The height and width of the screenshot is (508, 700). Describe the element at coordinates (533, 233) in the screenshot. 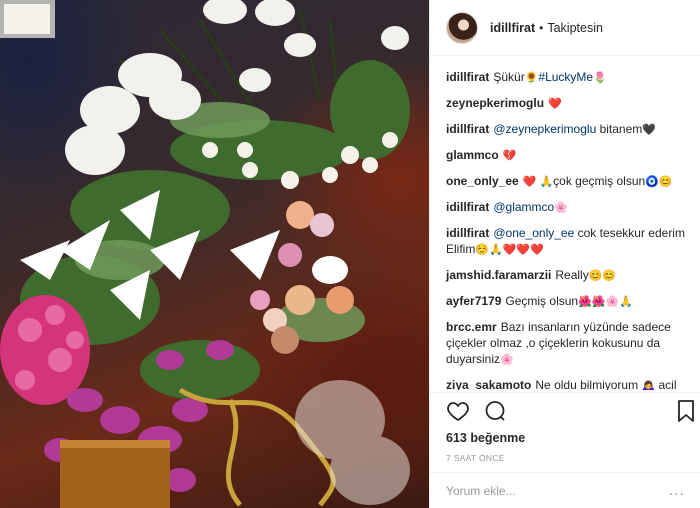

I see `comment-mention: @one_only_ee` at that location.